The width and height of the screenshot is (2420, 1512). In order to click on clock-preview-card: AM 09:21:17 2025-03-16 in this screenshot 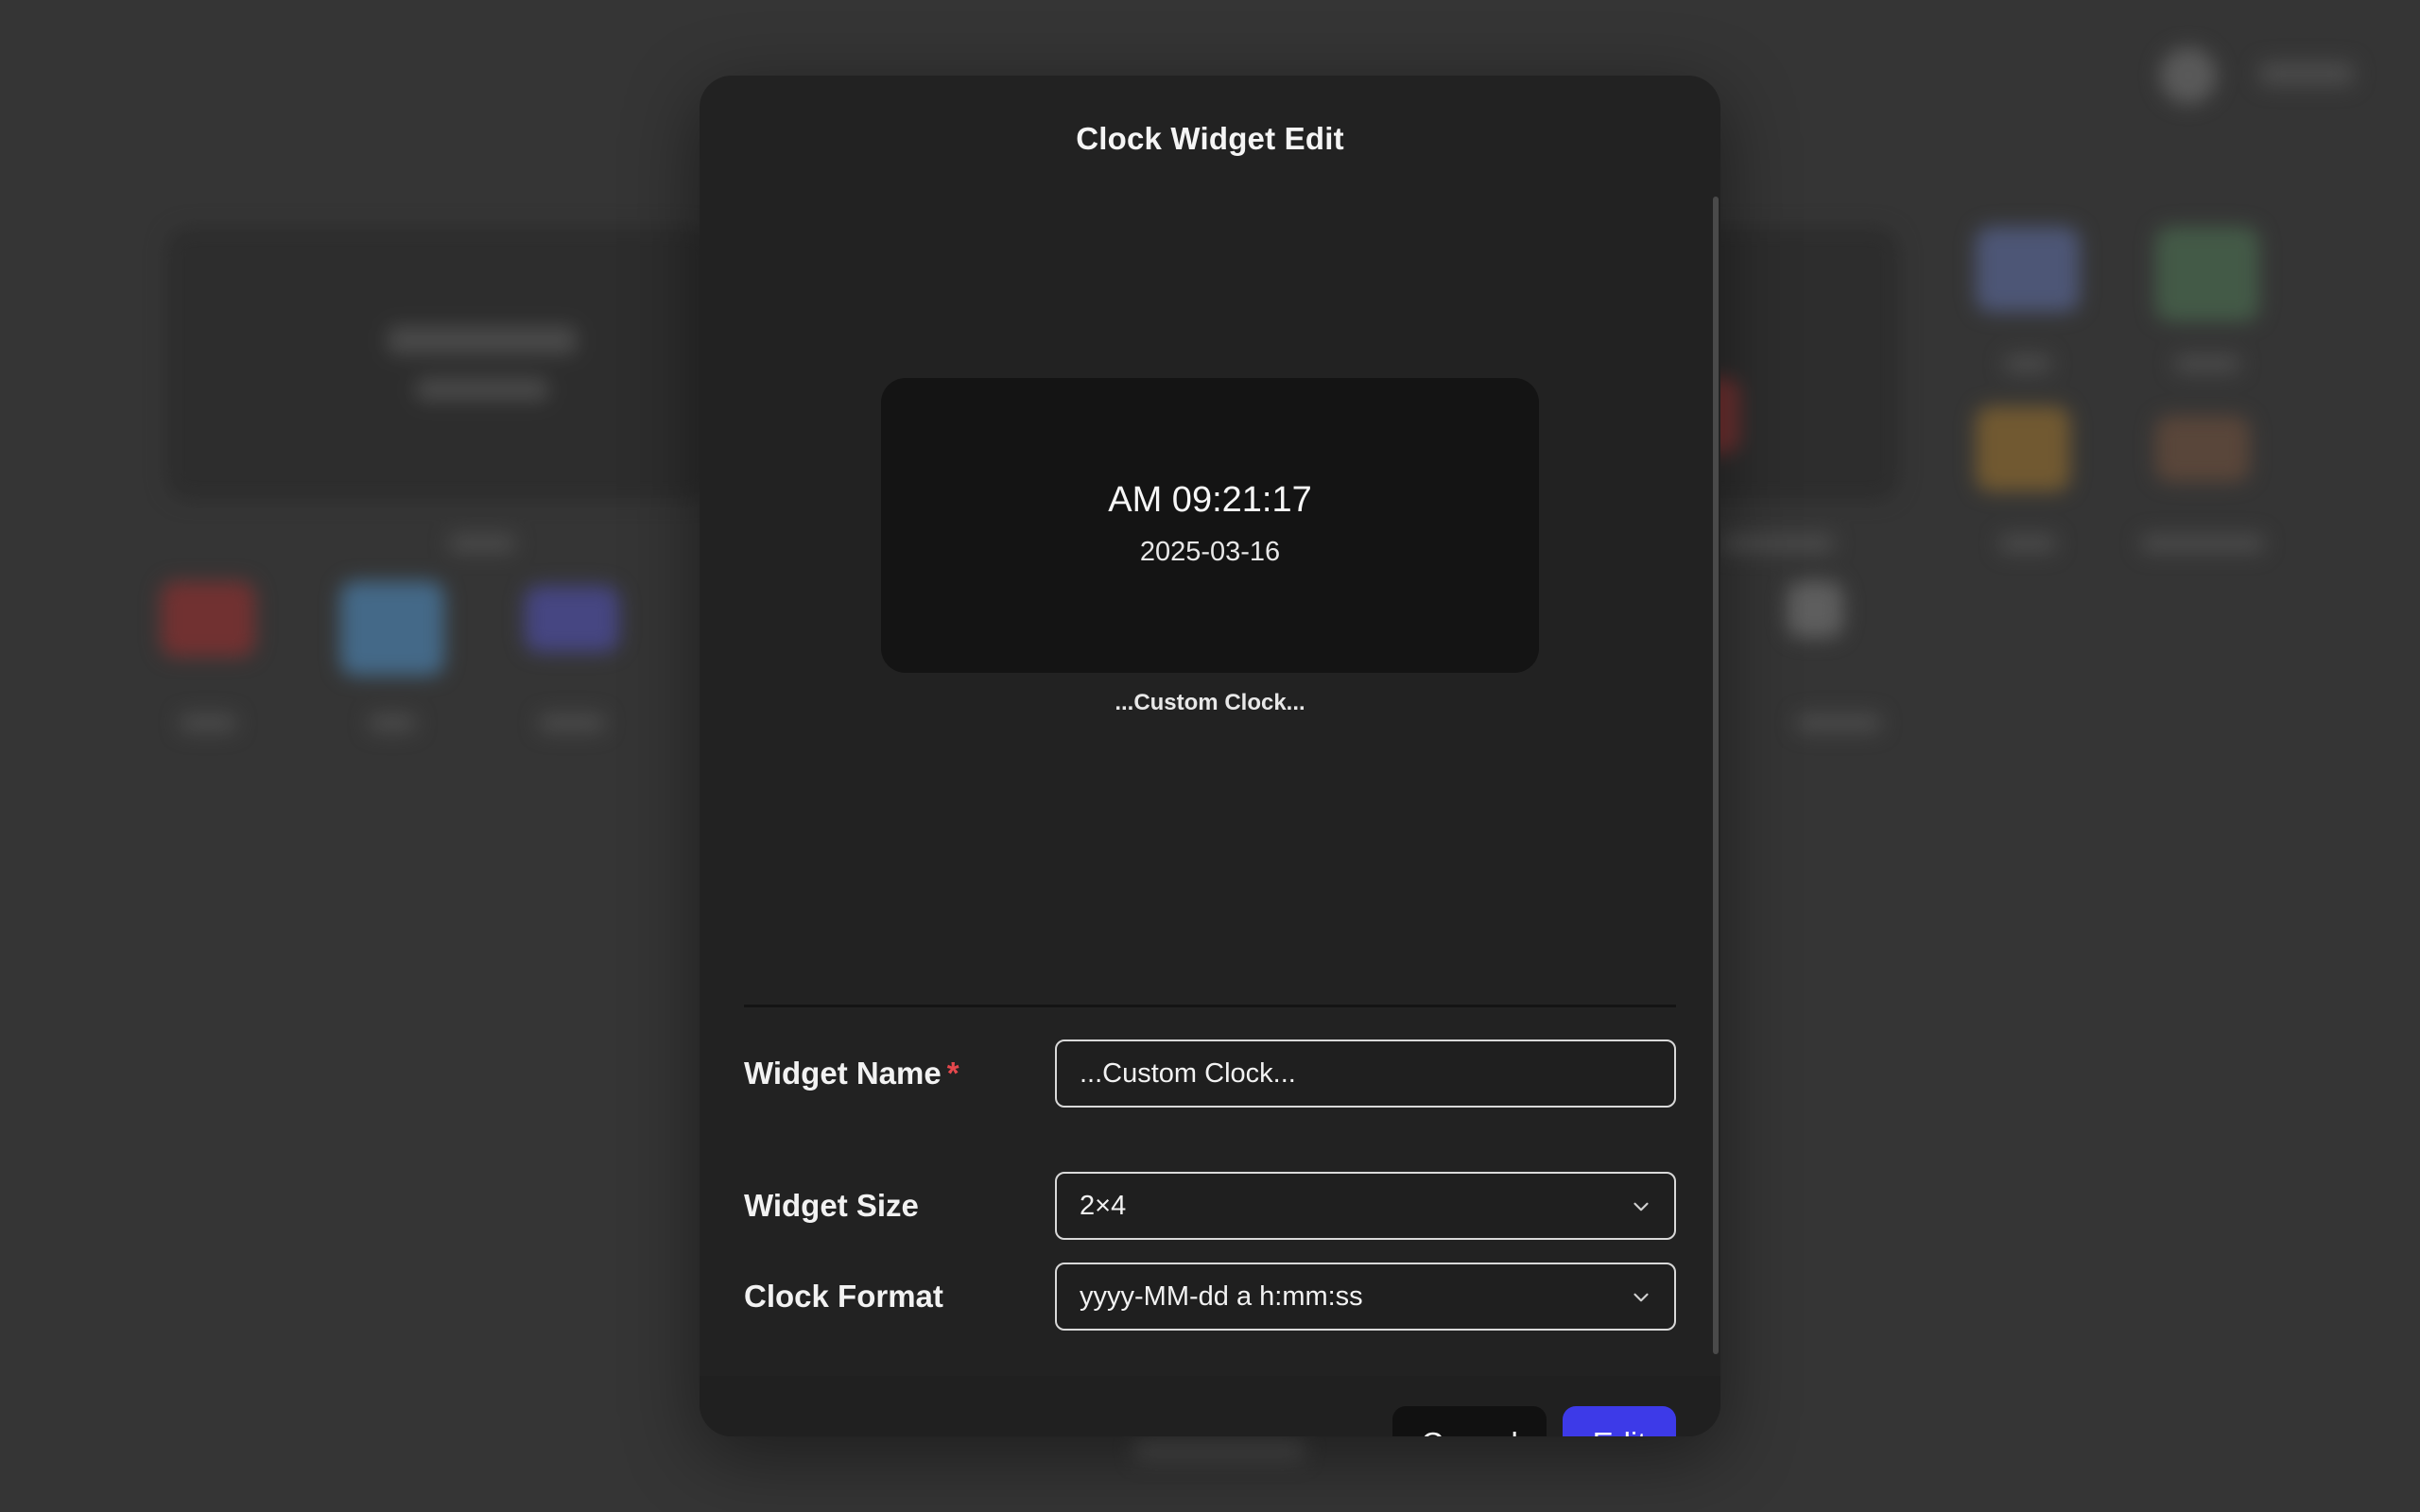, I will do `click(1210, 525)`.